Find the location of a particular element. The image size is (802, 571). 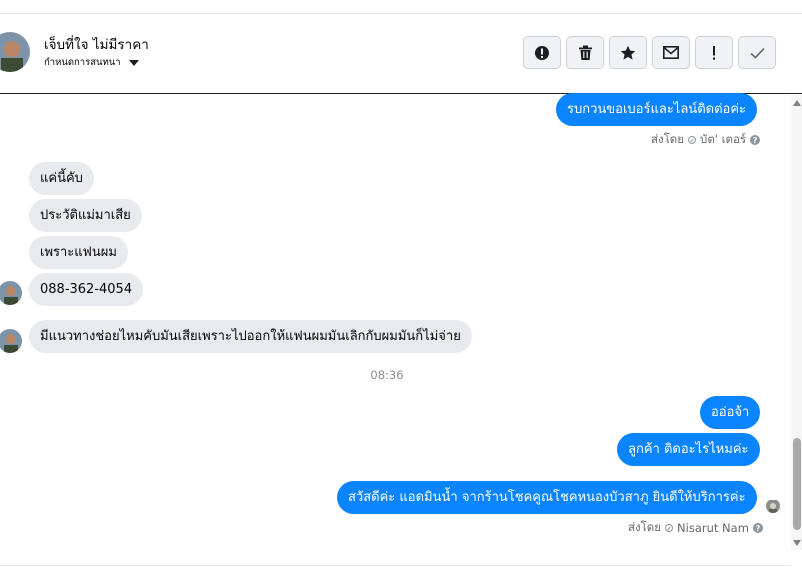

message-outgoing: ลูกค้า ติดอะไรไหมค่ะ is located at coordinates (688, 449).